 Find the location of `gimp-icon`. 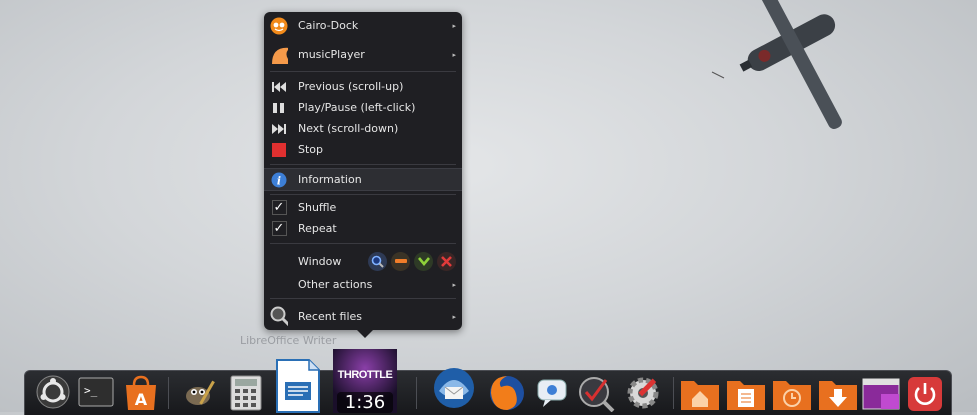

gimp-icon is located at coordinates (198, 393).